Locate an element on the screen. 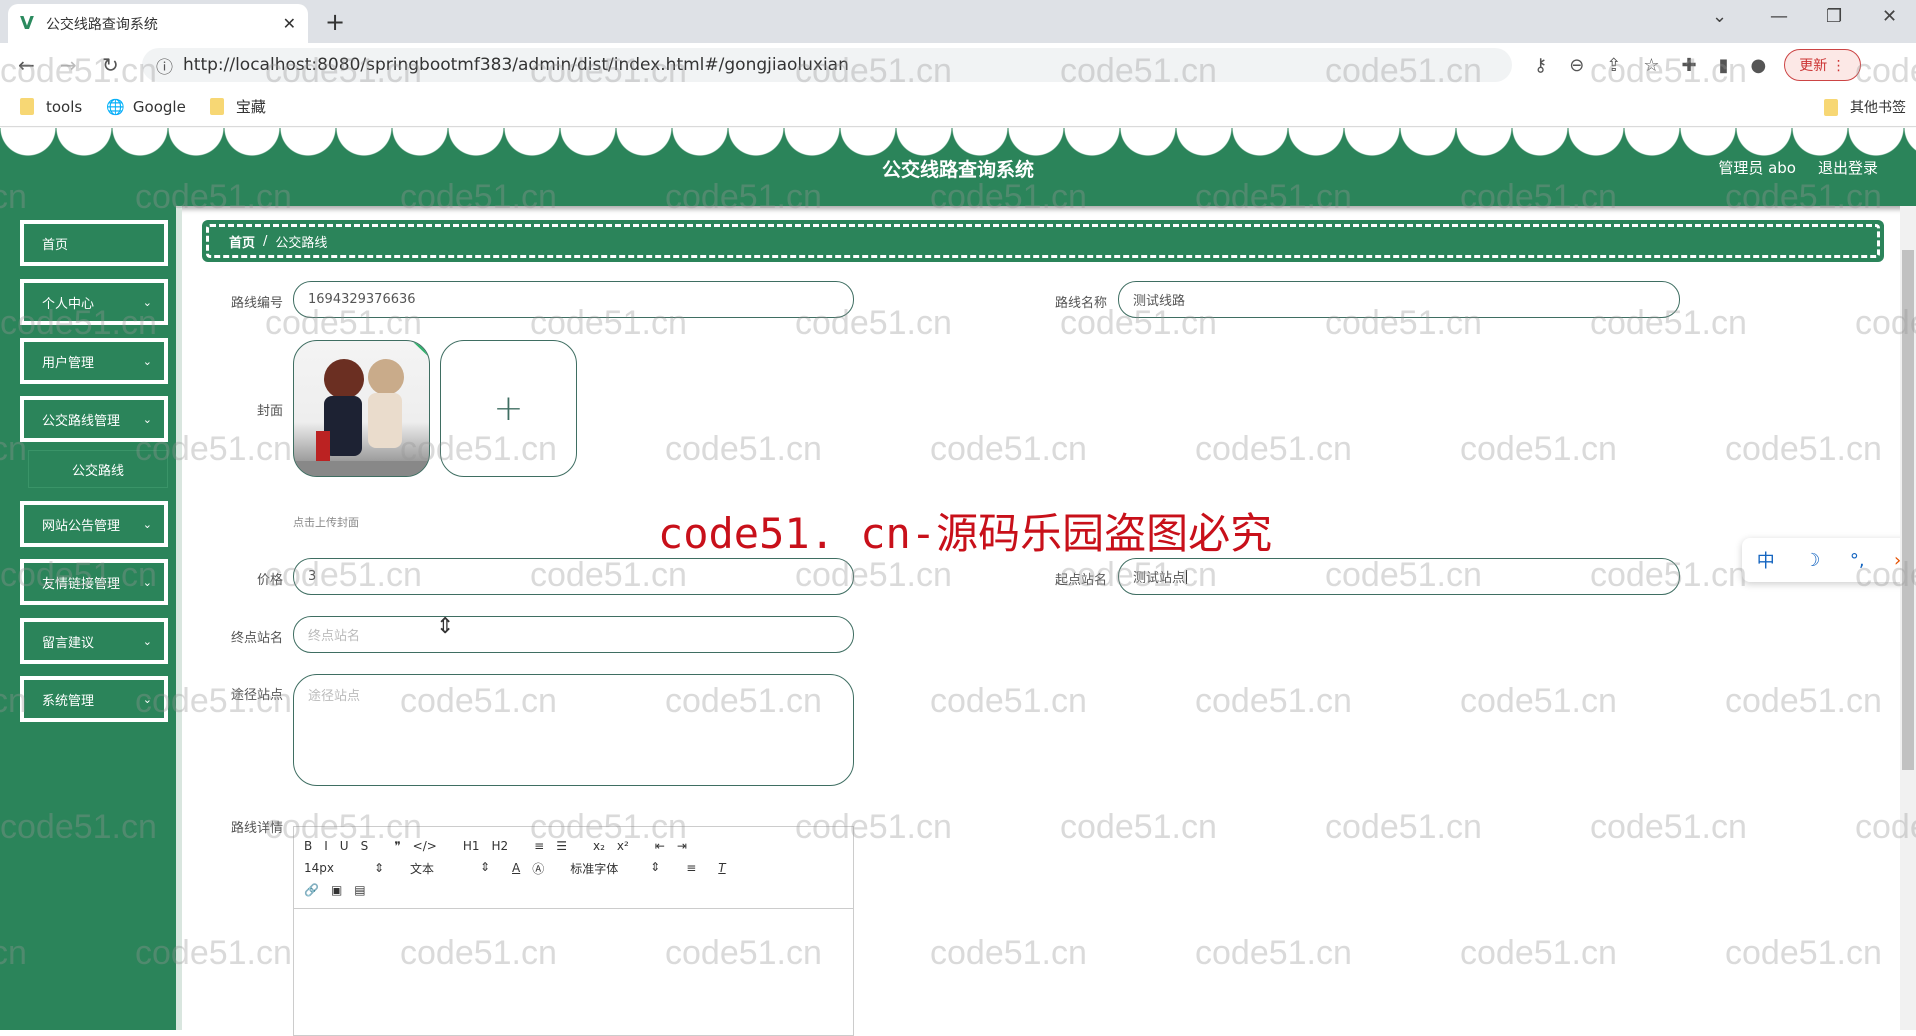  app-title: 公交线路查询系统 is located at coordinates (957, 170).